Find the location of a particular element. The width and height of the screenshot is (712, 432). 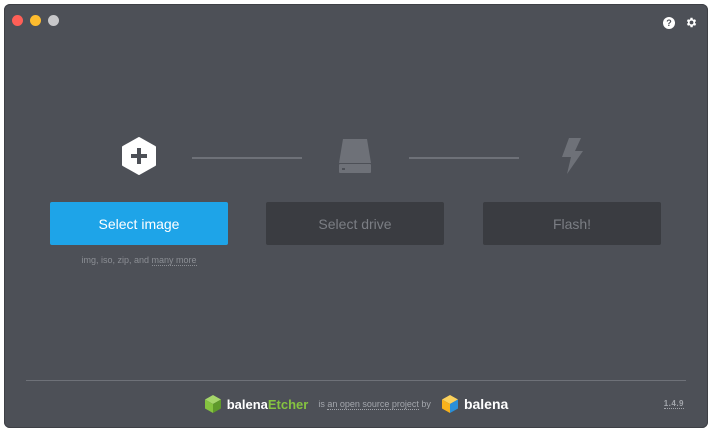

version-label: 1.4.9 is located at coordinates (673, 404).